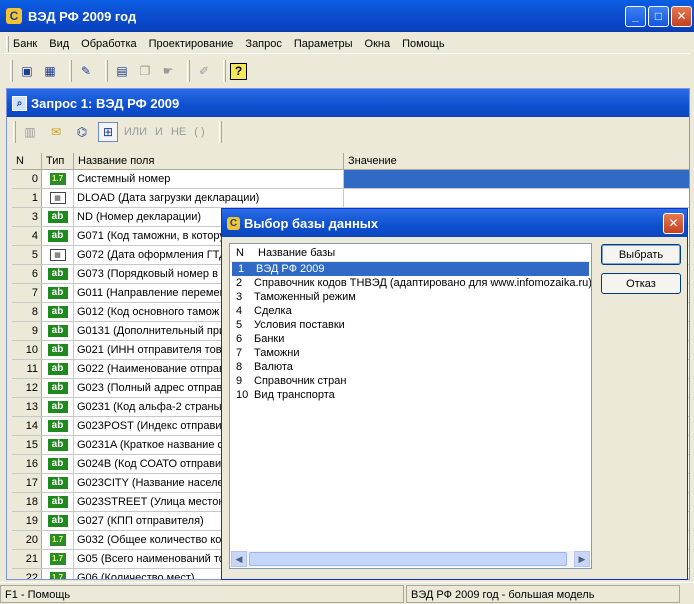 This screenshot has width=694, height=604. Describe the element at coordinates (410, 311) in the screenshot. I see `list-item: 4 Сделка` at that location.